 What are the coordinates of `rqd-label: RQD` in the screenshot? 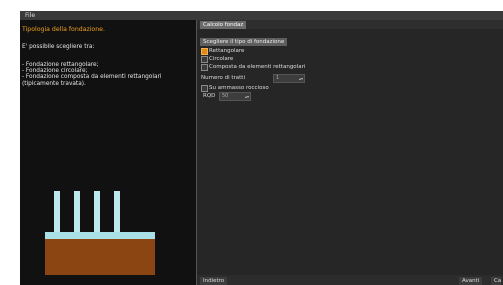 It's located at (209, 96).